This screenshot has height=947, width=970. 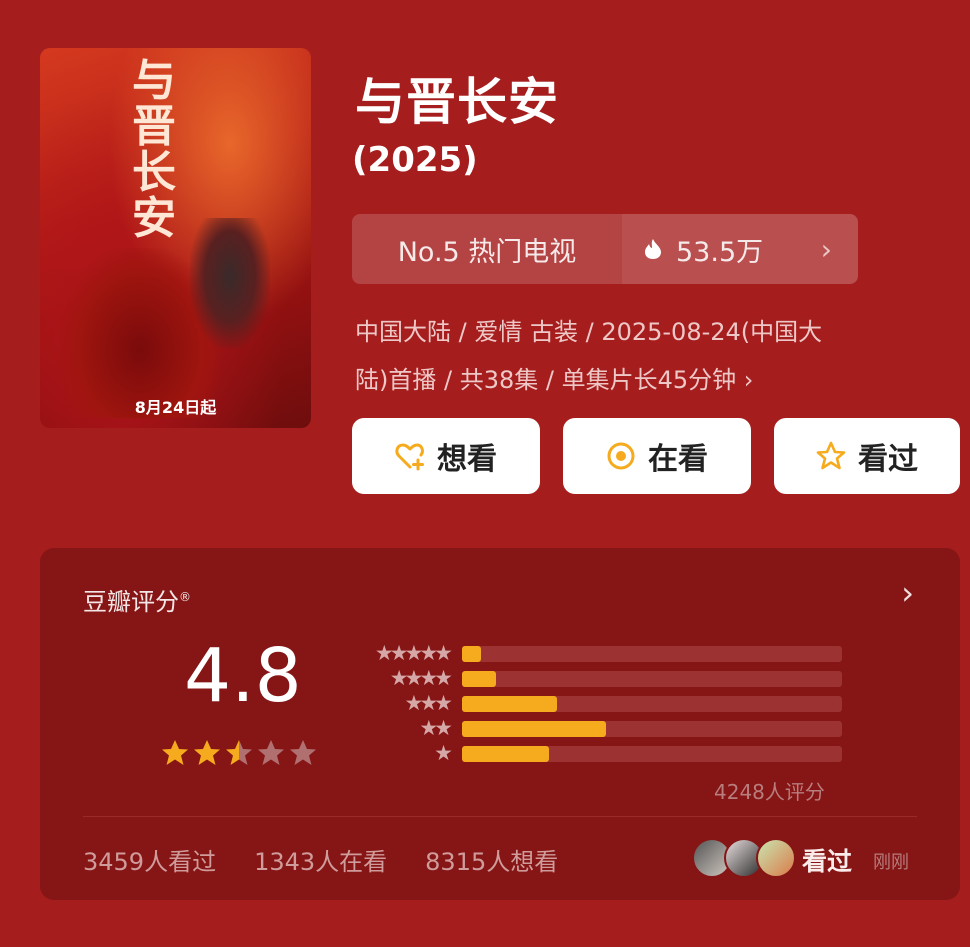 I want to click on rating-bar-row: ★★★★, so click(x=597, y=679).